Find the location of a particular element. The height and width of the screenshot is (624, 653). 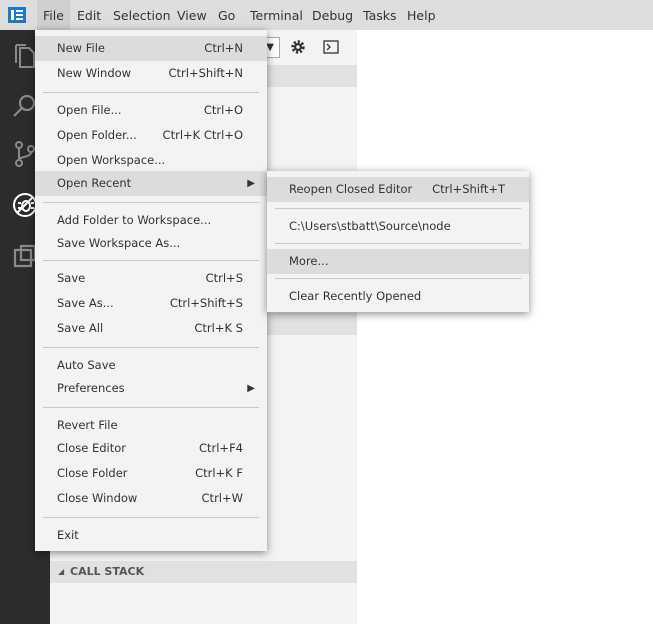

menu-item-recent-folder: C:\Users\stbatt\Source\node is located at coordinates (398, 226).